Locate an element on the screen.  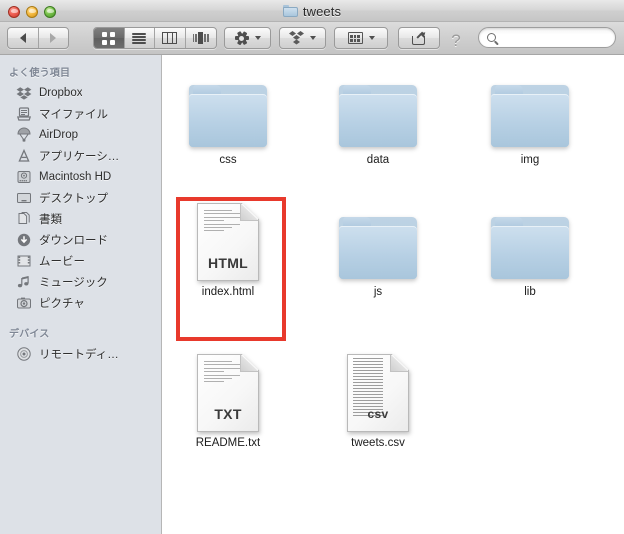
sidebar-item-movies: ムービー is located at coordinates (80, 260).